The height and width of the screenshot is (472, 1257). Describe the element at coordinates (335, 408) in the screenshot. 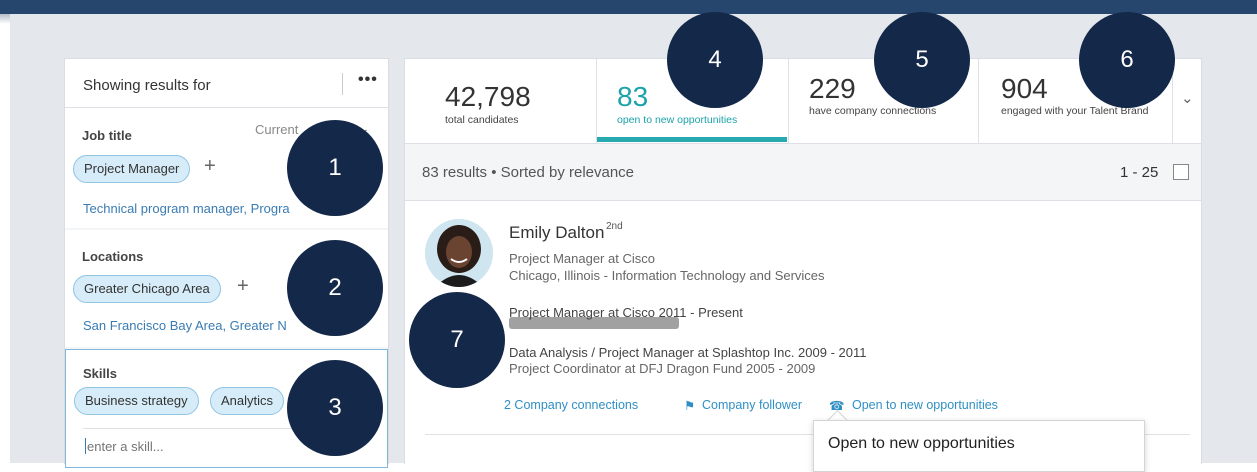

I see `callout-3: 3` at that location.